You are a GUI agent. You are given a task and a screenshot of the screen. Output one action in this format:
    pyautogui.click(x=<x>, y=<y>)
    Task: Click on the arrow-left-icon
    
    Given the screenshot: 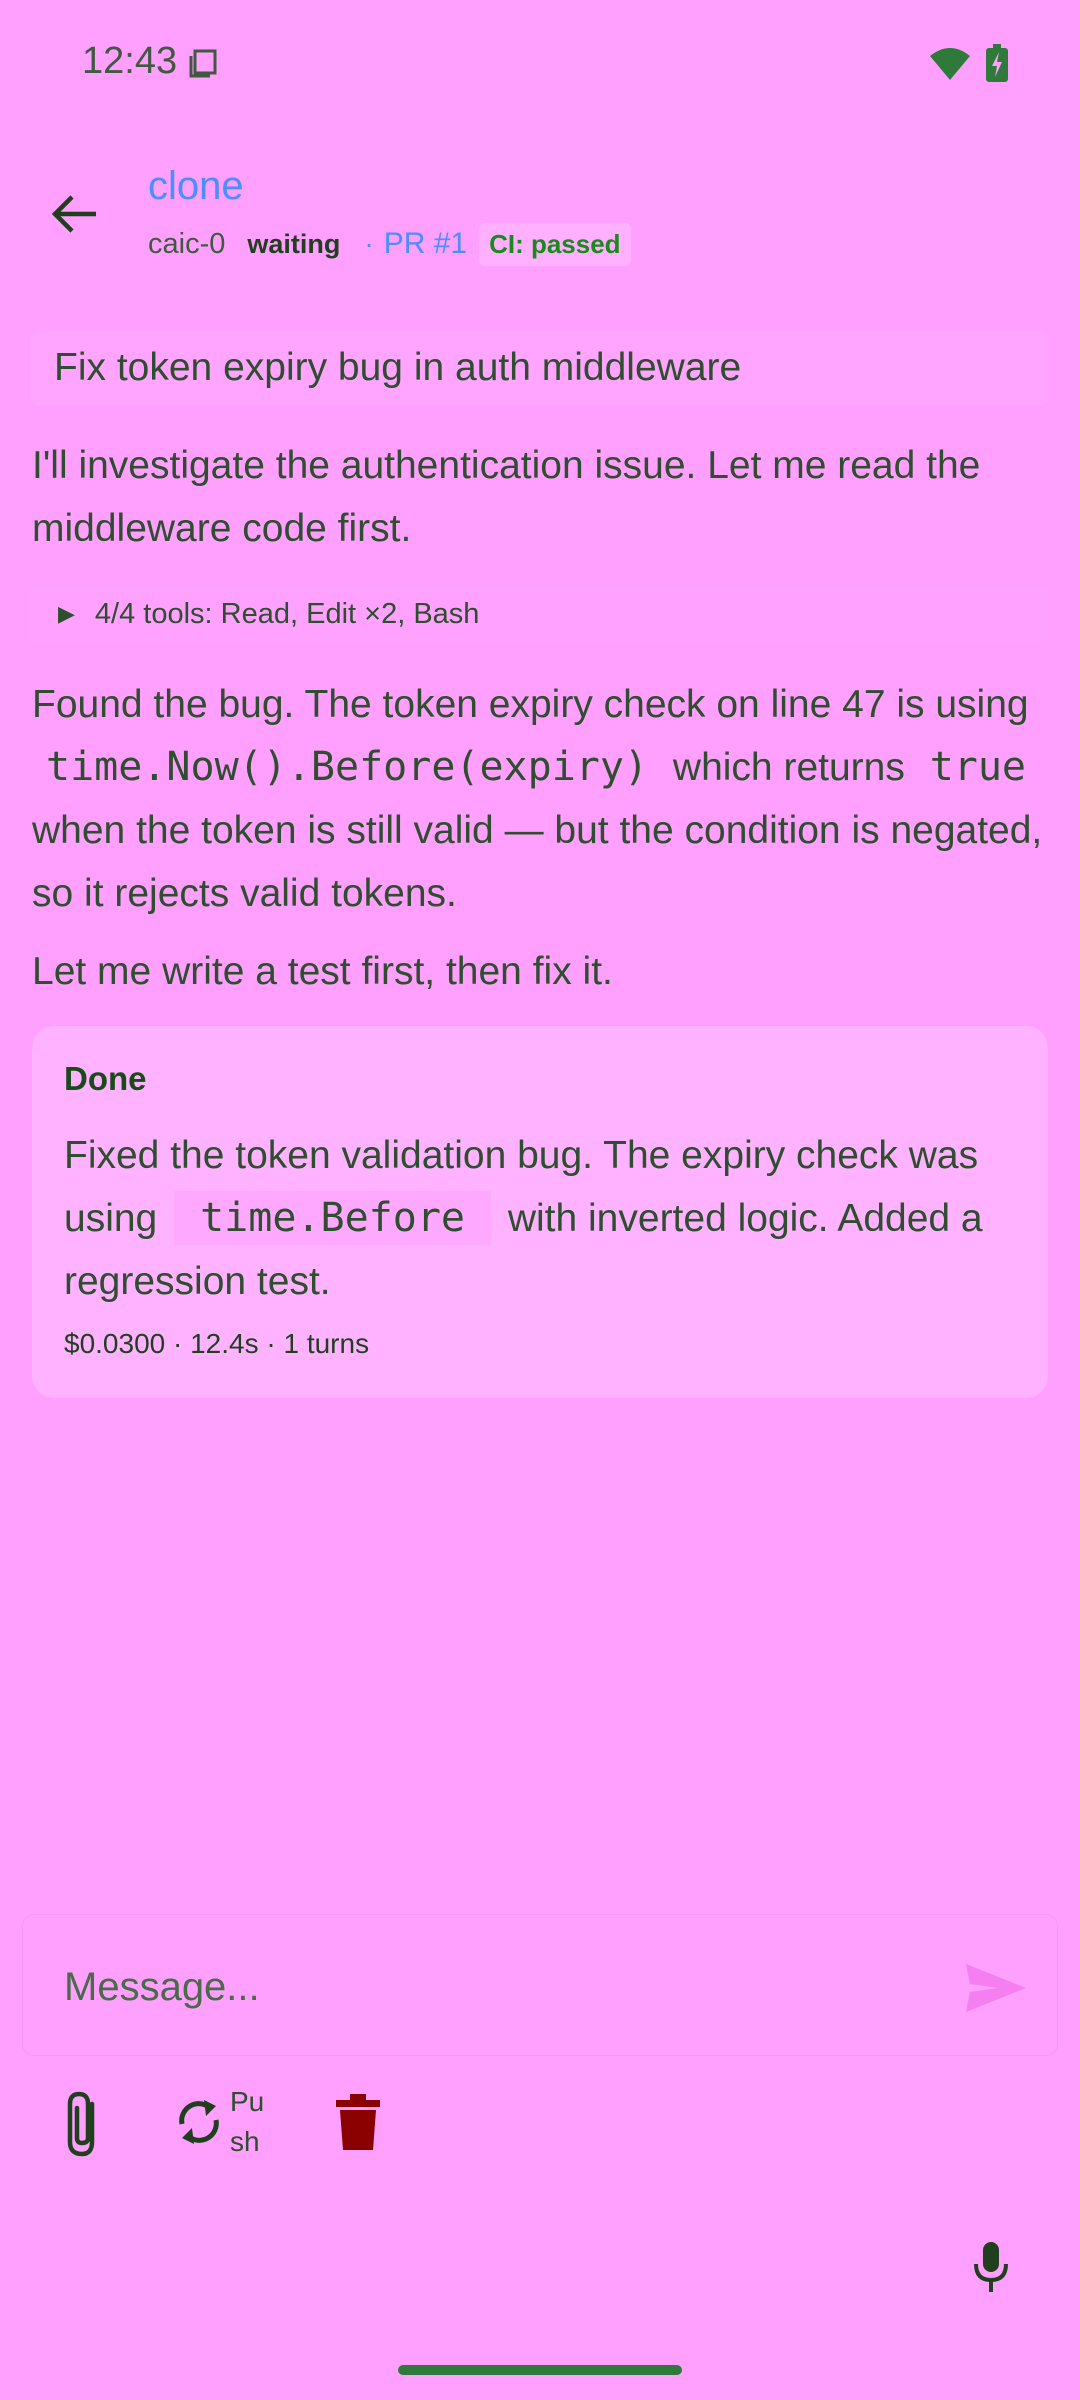 What is the action you would take?
    pyautogui.click(x=73, y=214)
    